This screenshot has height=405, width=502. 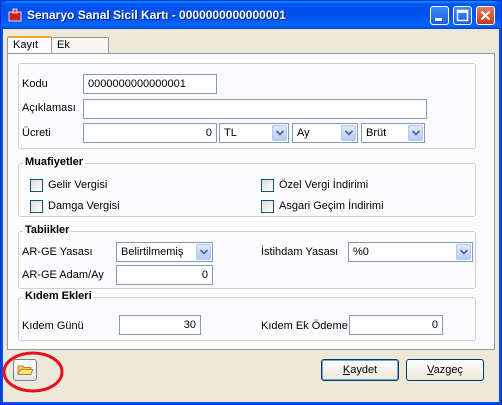 I want to click on maximize-icon, so click(x=462, y=15).